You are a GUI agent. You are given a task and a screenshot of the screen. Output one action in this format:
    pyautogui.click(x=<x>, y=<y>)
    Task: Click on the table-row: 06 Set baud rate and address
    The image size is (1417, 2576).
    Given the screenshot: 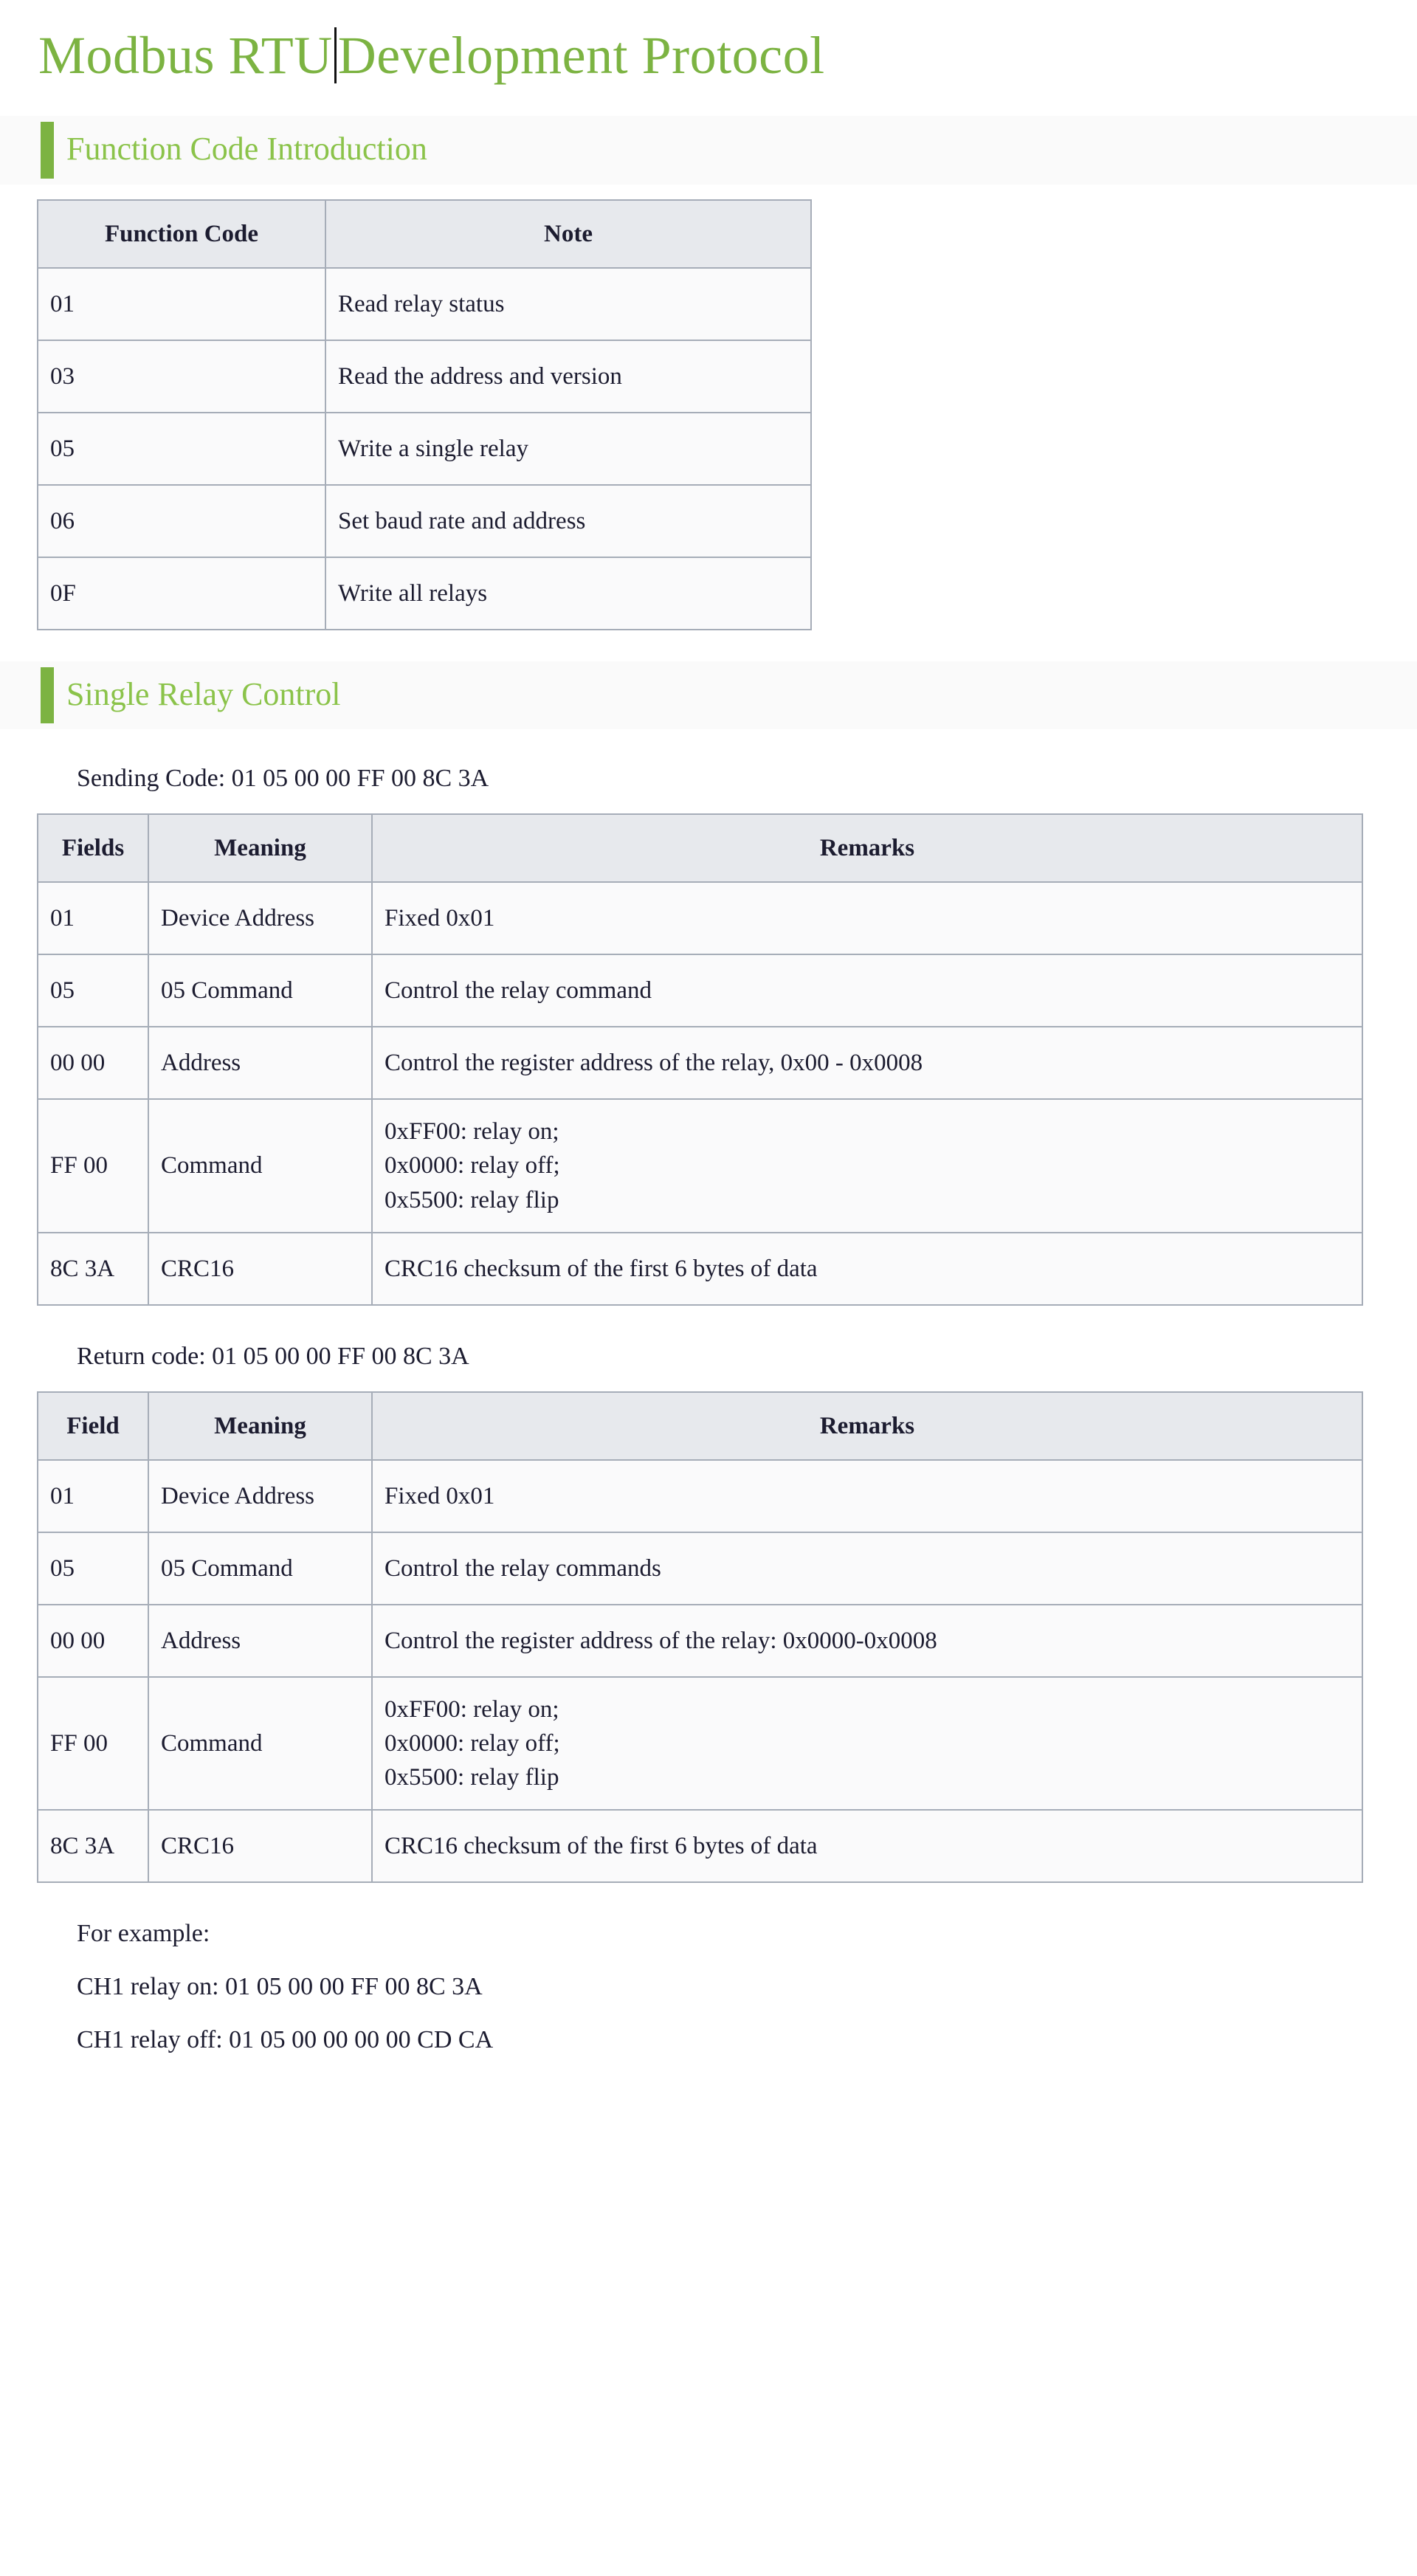 What is the action you would take?
    pyautogui.click(x=424, y=520)
    